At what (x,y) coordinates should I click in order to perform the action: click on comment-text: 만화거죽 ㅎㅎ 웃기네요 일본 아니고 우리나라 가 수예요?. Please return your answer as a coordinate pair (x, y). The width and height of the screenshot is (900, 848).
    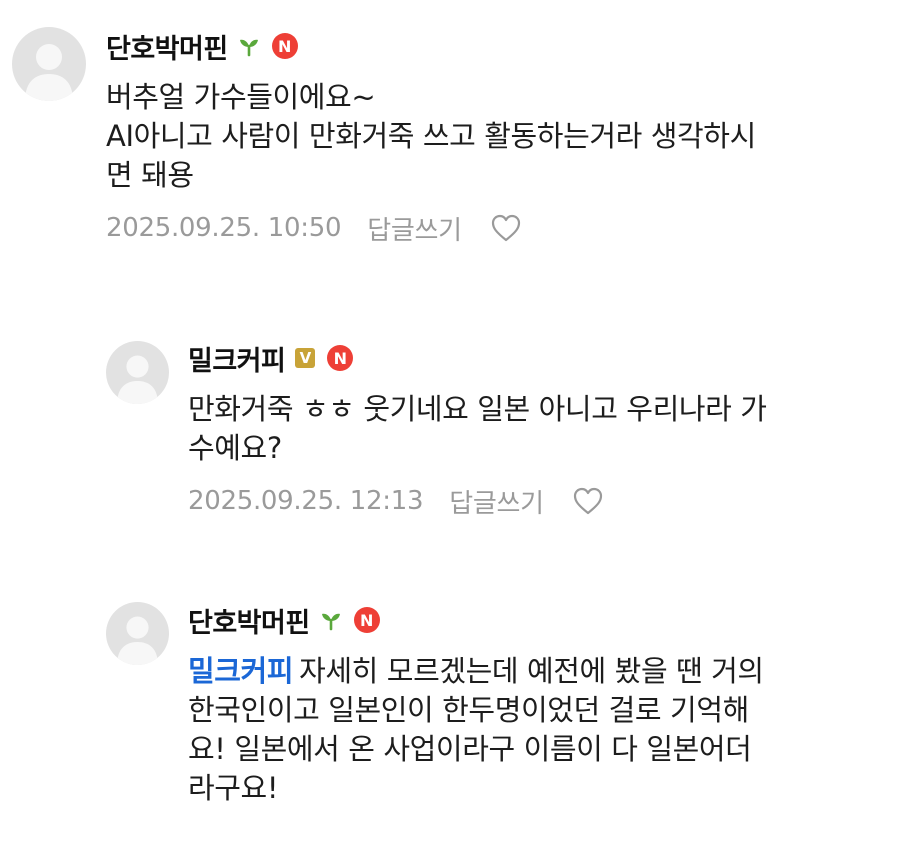
    Looking at the image, I should click on (539, 429).